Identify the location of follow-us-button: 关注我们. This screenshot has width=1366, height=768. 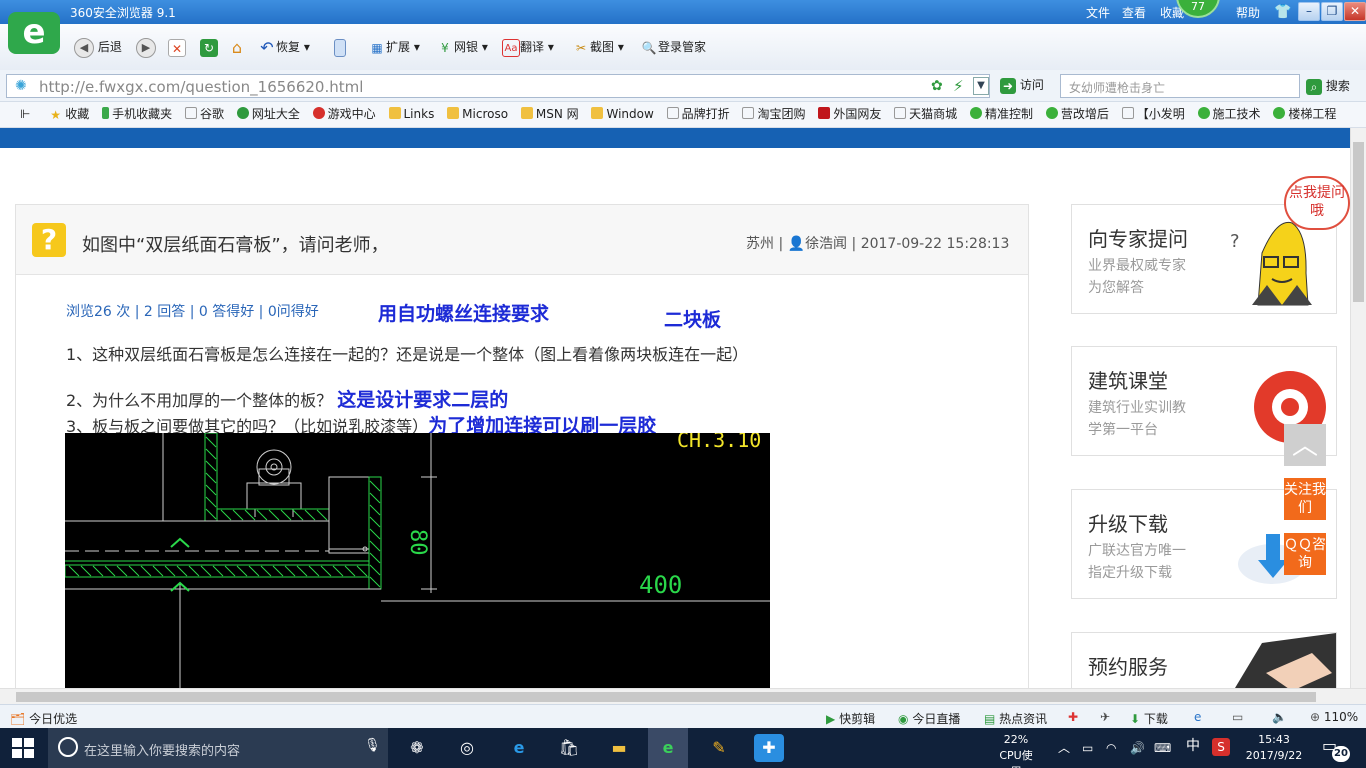
(1305, 499).